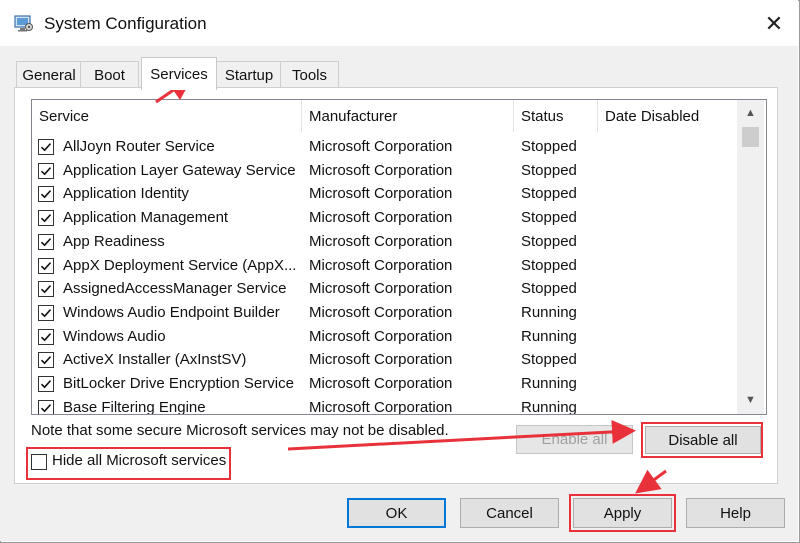 This screenshot has height=543, width=800. What do you see at coordinates (175, 289) in the screenshot?
I see `service-name-cell: AssignedAccessManager Service` at bounding box center [175, 289].